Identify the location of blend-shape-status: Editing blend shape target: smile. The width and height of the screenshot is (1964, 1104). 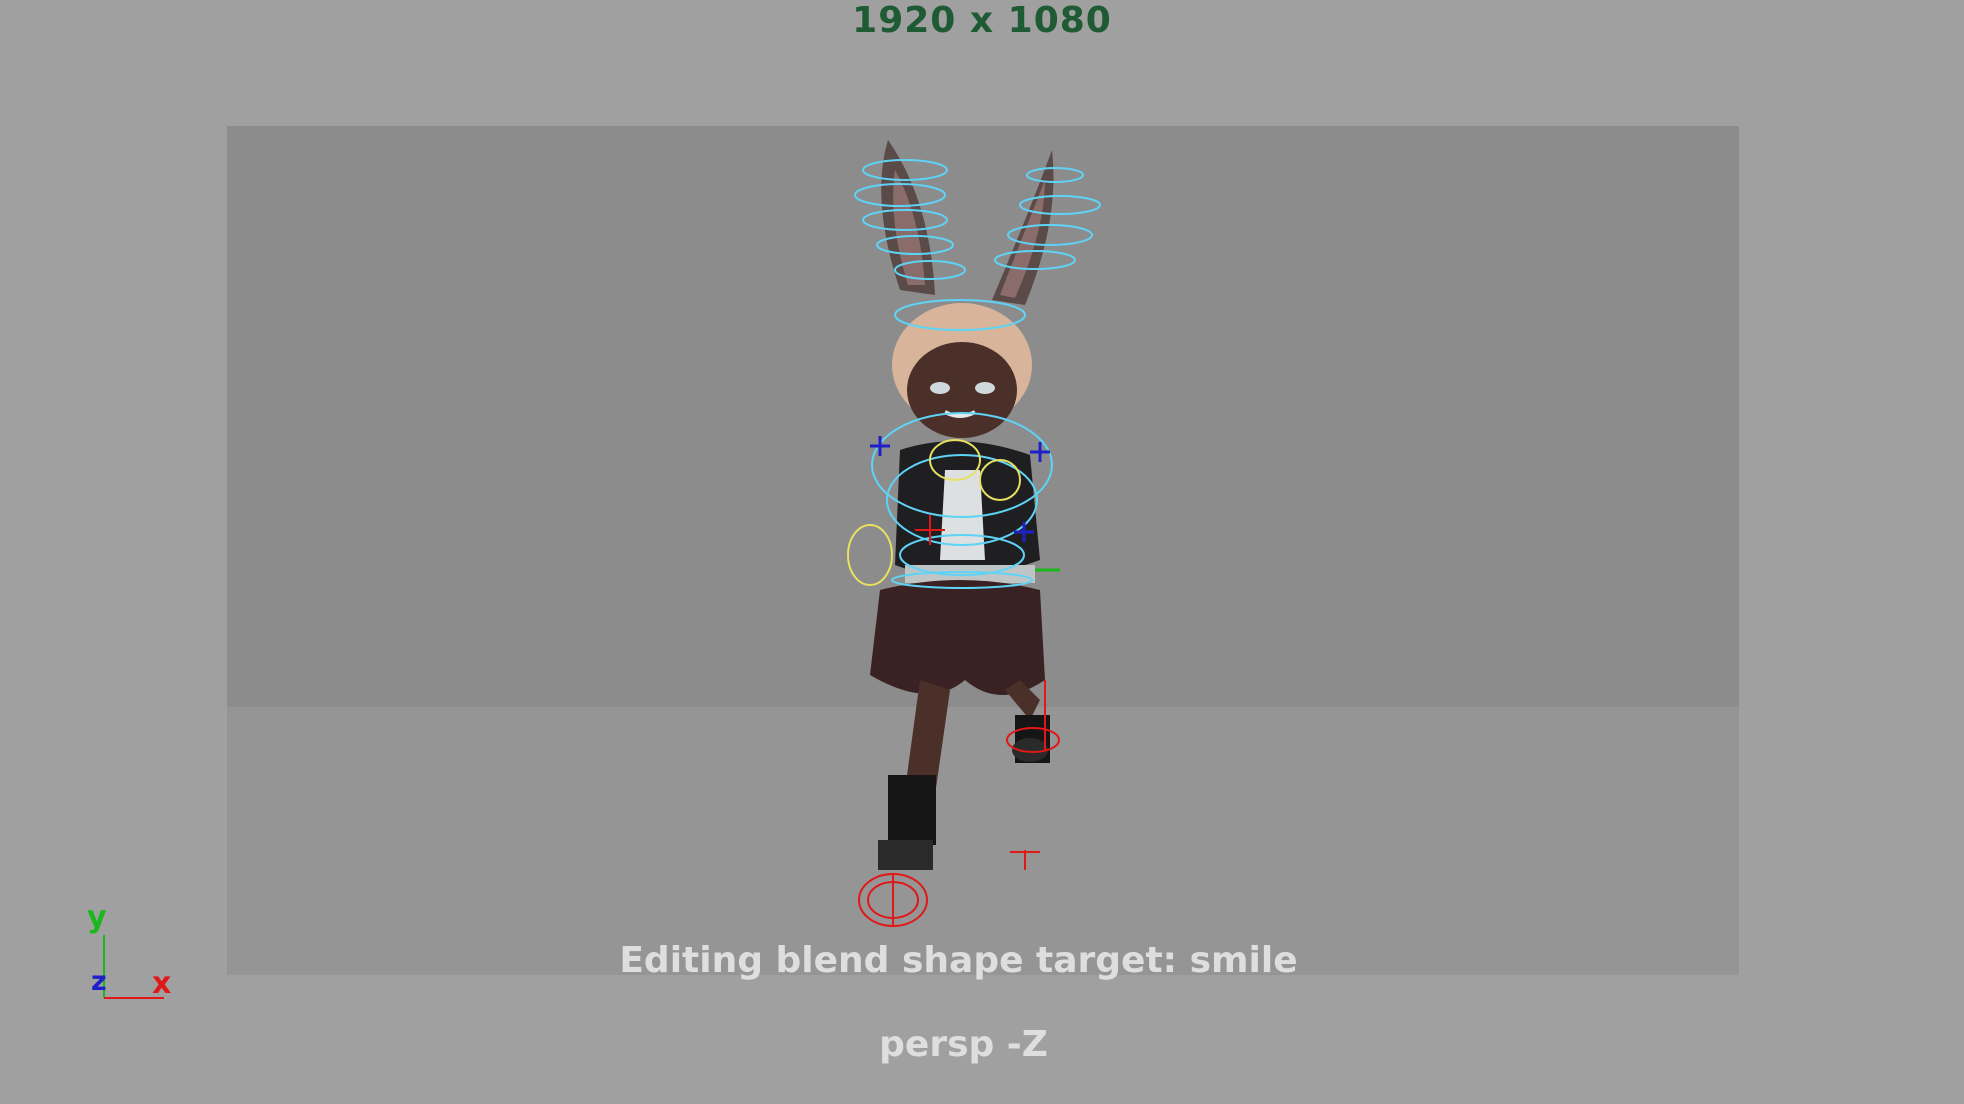
(958, 960).